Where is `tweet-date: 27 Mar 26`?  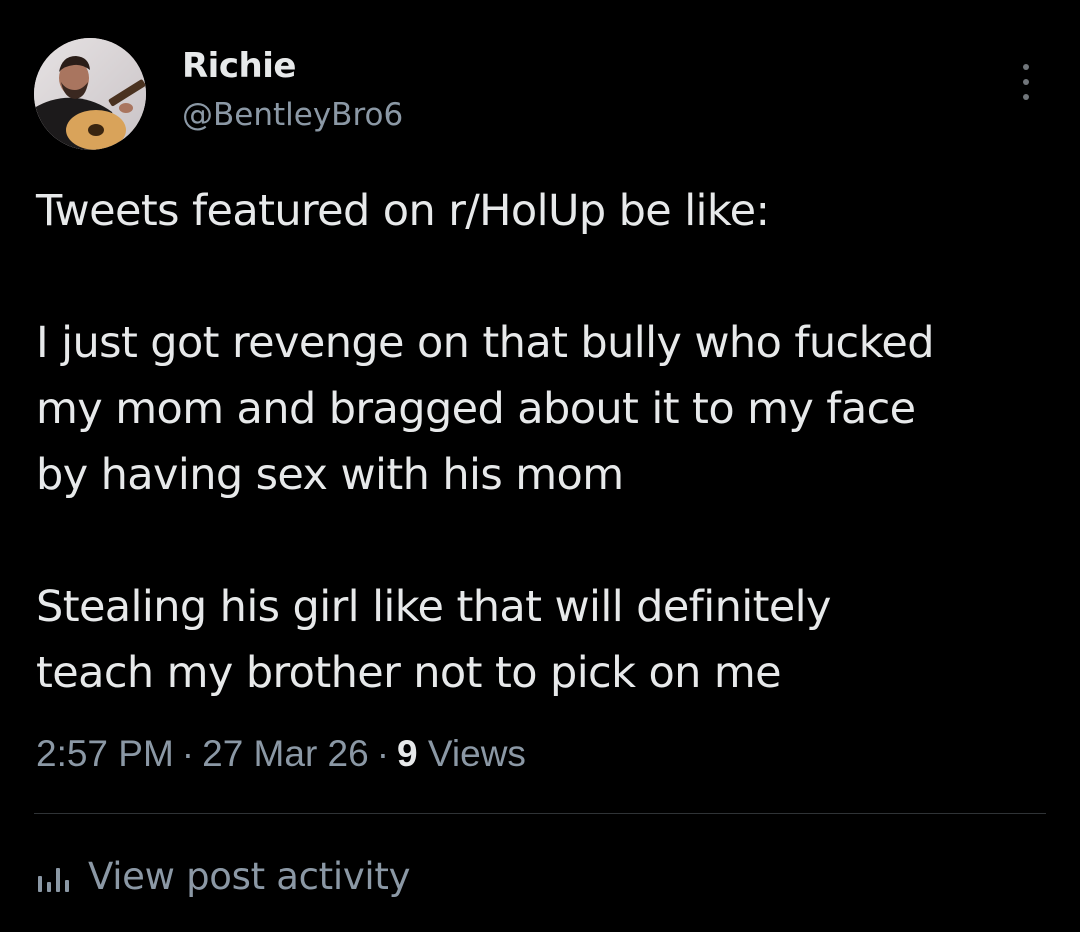 tweet-date: 27 Mar 26 is located at coordinates (285, 753).